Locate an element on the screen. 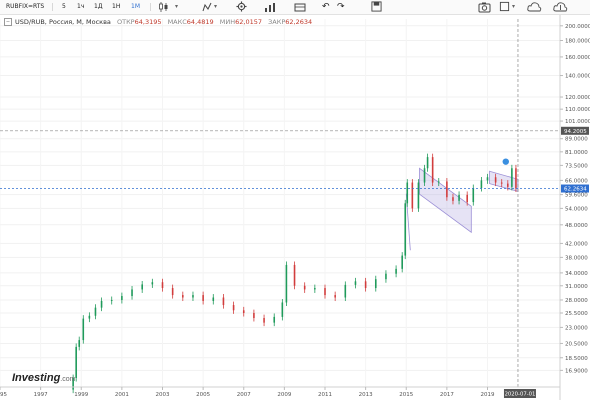  redo-icon: ↷ is located at coordinates (341, 7).